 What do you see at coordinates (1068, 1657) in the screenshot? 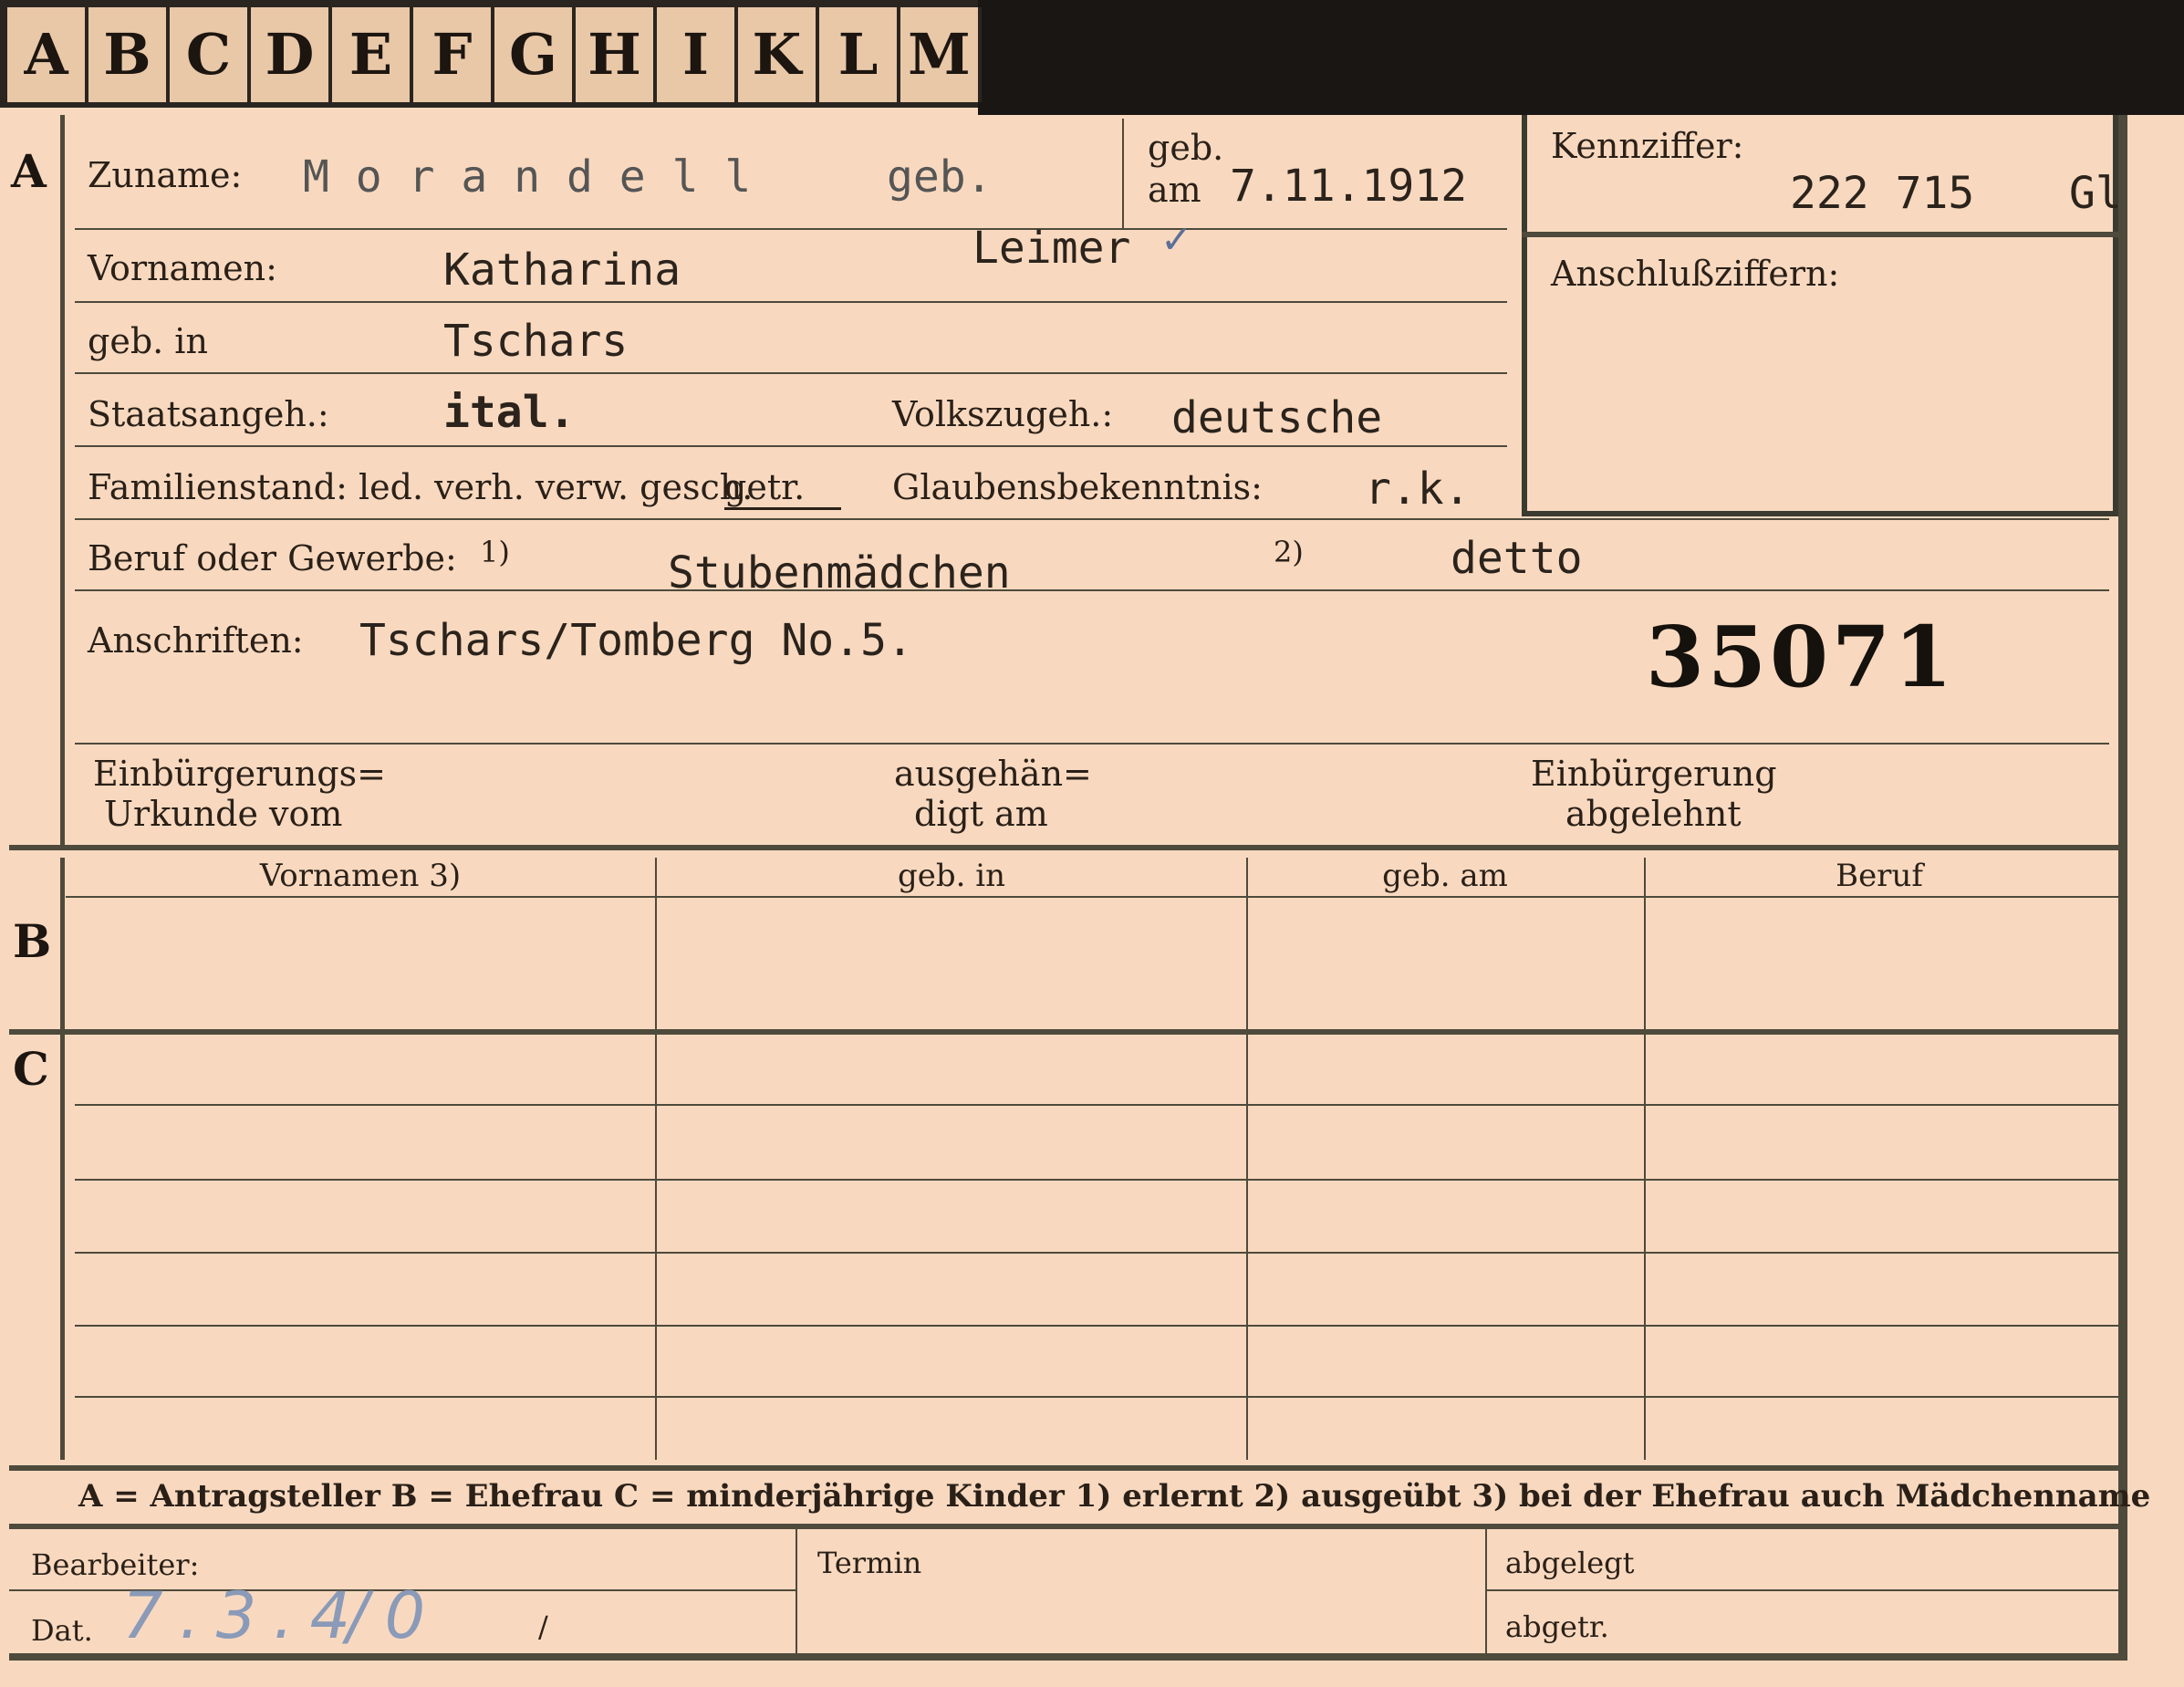
I see `bottom-border` at bounding box center [1068, 1657].